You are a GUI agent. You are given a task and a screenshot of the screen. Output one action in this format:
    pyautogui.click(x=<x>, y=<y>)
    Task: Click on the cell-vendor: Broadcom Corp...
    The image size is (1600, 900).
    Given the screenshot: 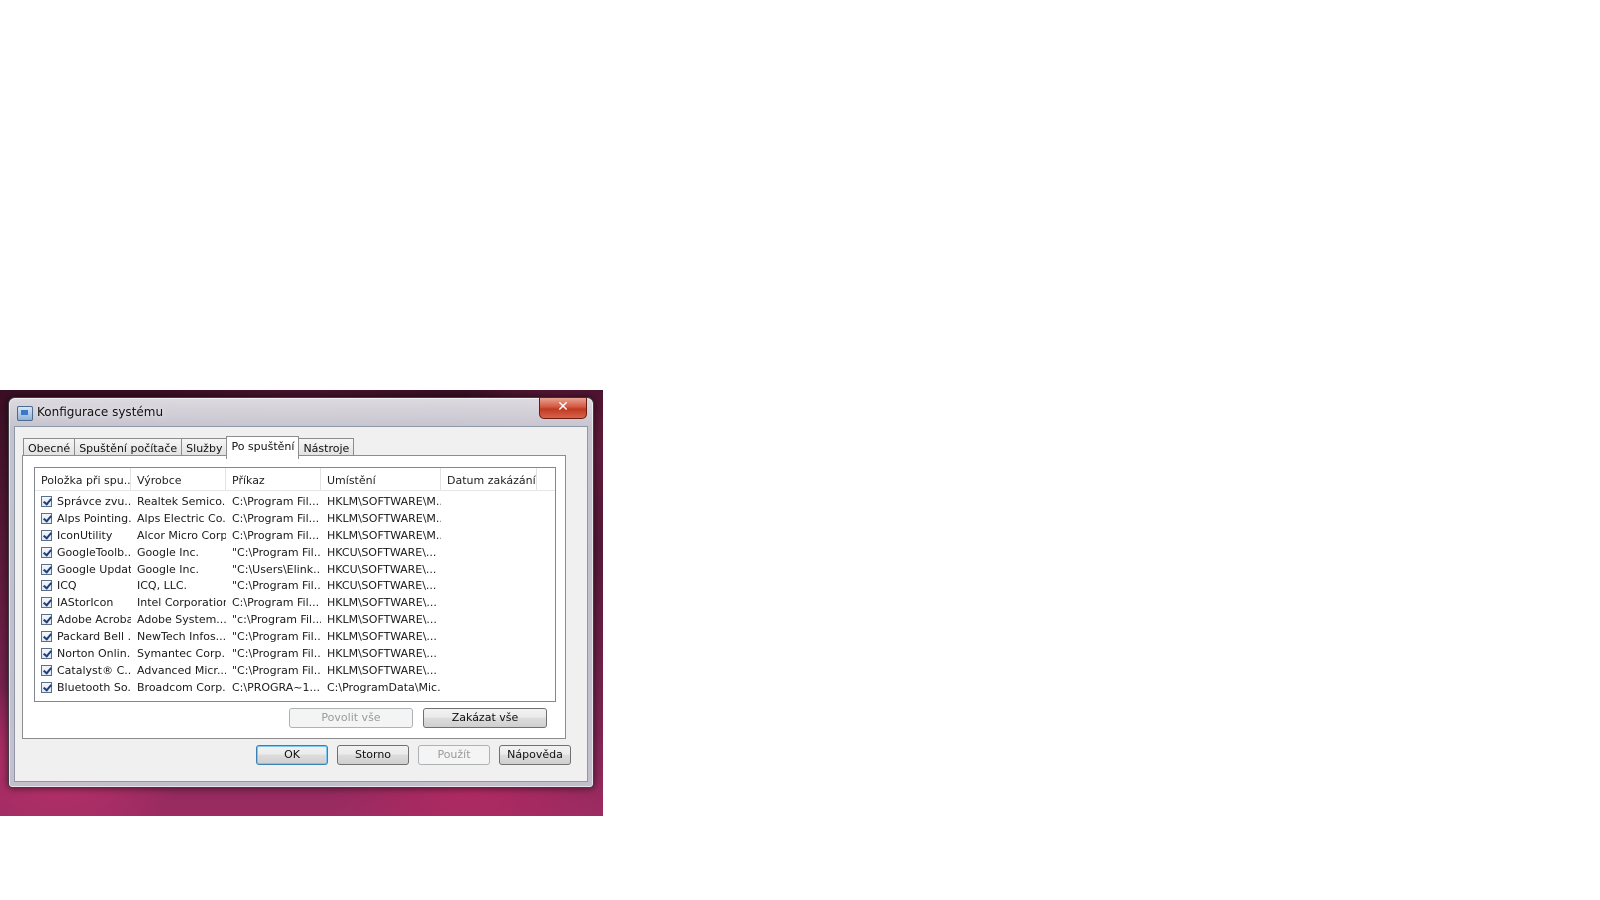 What is the action you would take?
    pyautogui.click(x=181, y=687)
    